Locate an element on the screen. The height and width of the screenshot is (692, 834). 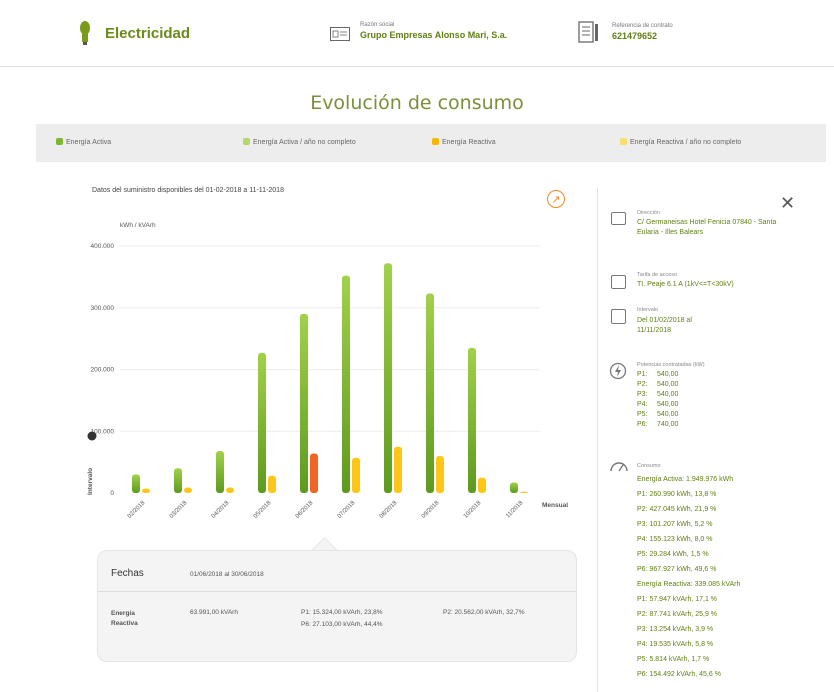
info-icon is located at coordinates (92, 436).